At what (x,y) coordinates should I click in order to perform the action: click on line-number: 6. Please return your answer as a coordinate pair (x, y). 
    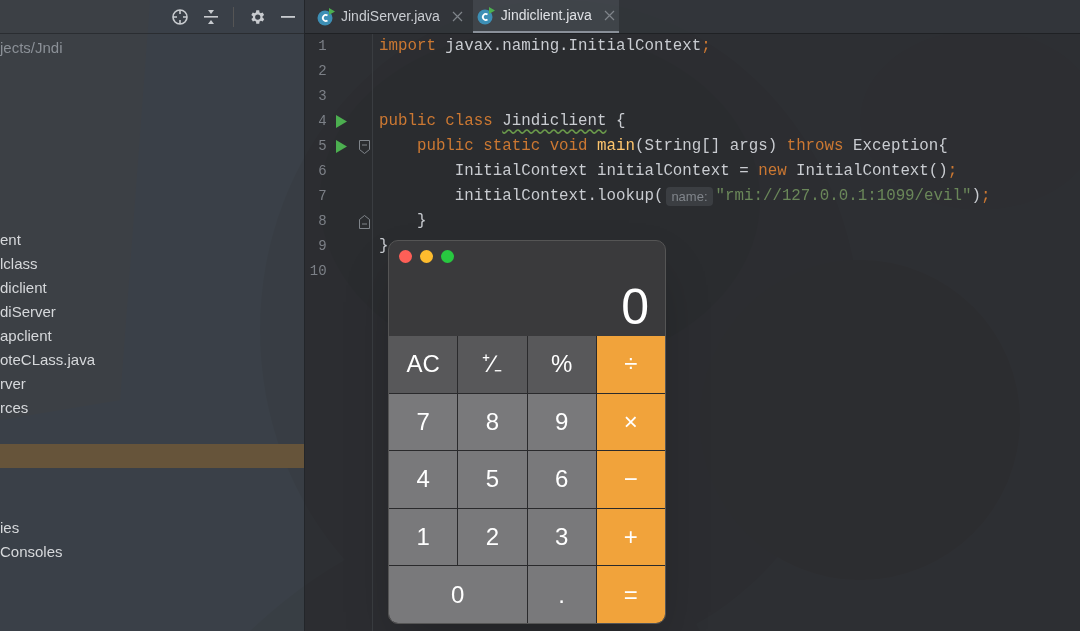
    Looking at the image, I should click on (322, 171).